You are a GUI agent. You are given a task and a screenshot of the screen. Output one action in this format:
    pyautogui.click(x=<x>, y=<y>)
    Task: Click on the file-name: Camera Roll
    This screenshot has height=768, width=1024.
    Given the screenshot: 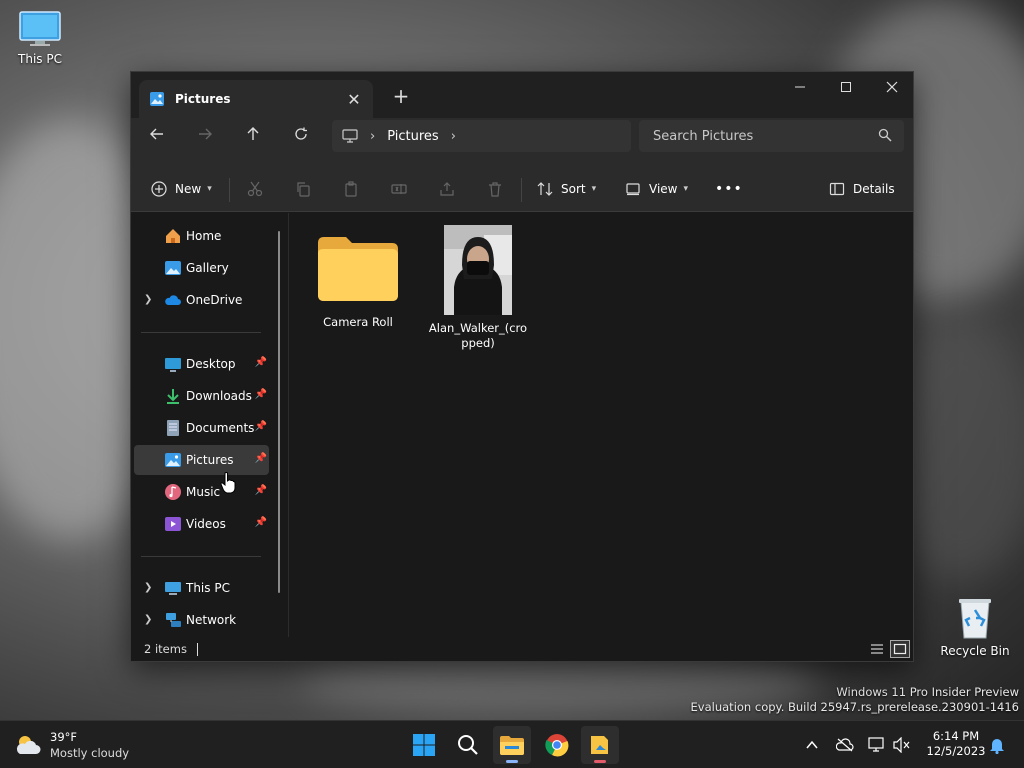 What is the action you would take?
    pyautogui.click(x=358, y=322)
    